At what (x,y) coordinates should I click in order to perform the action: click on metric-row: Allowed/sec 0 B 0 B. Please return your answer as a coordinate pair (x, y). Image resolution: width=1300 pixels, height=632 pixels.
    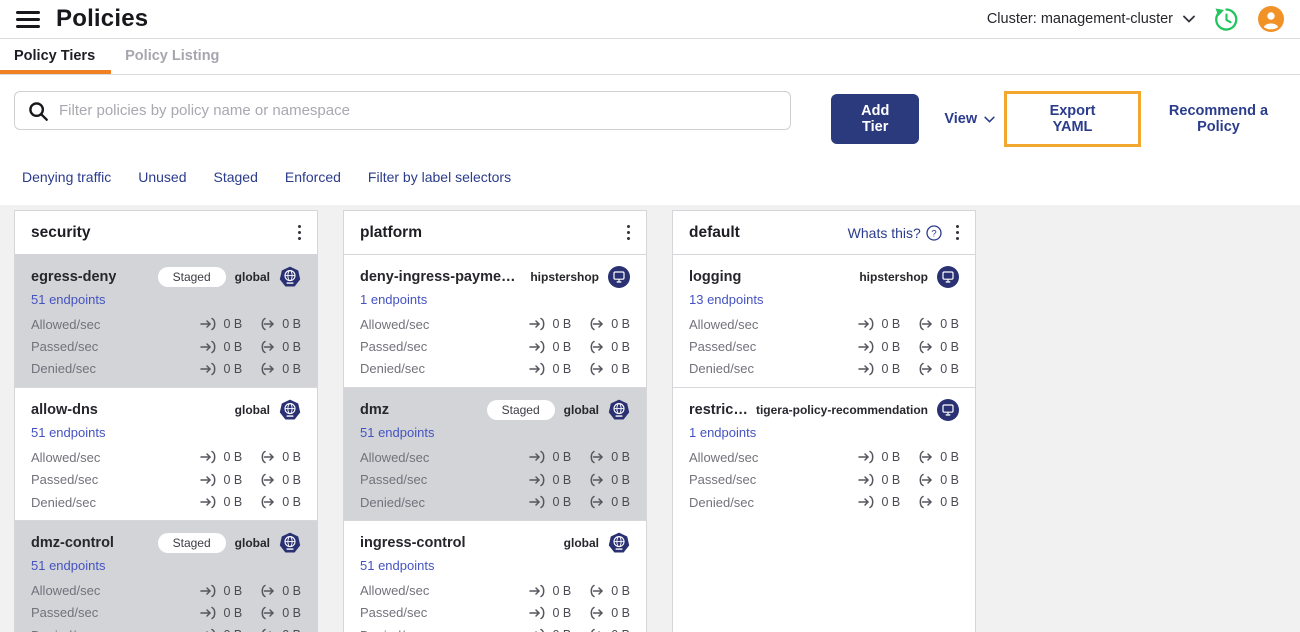
    Looking at the image, I should click on (824, 457).